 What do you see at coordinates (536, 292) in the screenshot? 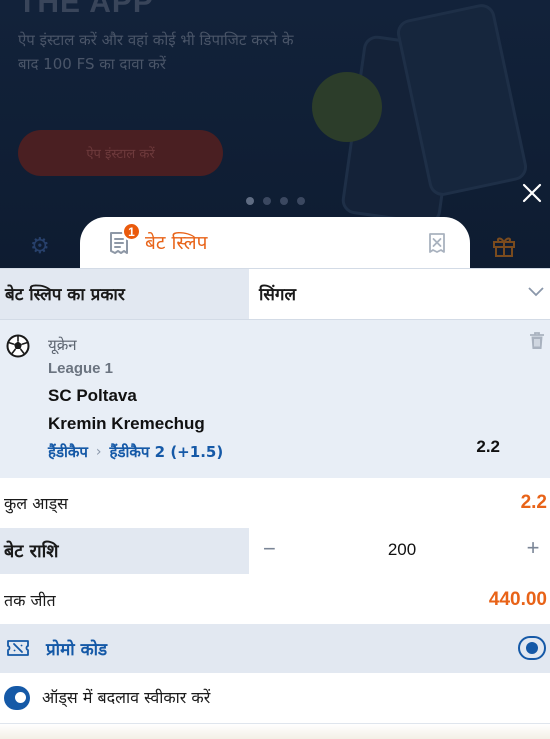
I see `chevron-down-icon` at bounding box center [536, 292].